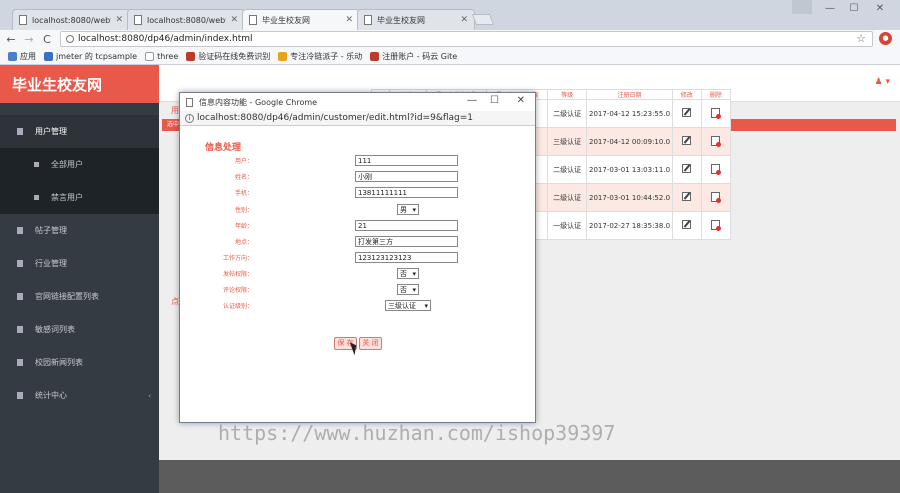 The width and height of the screenshot is (900, 493). I want to click on bookmark-captcha: 验证码在线免费识别, so click(228, 56).